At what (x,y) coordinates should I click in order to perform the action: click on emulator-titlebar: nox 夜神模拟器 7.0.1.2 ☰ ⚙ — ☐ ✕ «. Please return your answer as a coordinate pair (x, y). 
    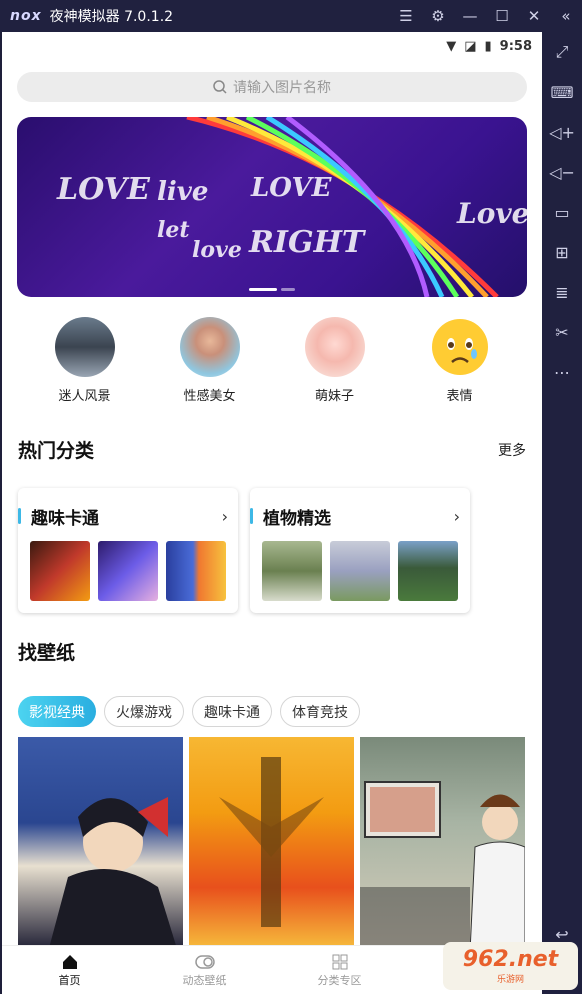
    Looking at the image, I should click on (291, 16).